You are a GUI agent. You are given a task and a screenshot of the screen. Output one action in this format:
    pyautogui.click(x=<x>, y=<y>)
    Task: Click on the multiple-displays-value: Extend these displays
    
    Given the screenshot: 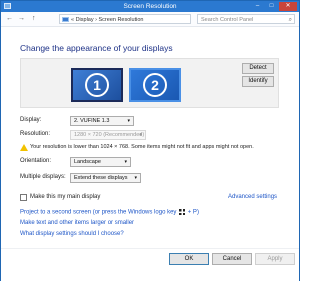 What is the action you would take?
    pyautogui.click(x=101, y=178)
    